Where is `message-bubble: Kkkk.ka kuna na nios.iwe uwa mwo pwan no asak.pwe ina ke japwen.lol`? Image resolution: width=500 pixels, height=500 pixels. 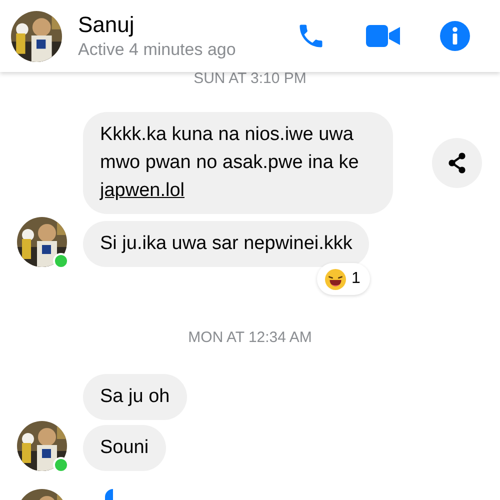
message-bubble: Kkkk.ka kuna na nios.iwe uwa mwo pwan no asak.pwe ina ke japwen.lol is located at coordinates (238, 163).